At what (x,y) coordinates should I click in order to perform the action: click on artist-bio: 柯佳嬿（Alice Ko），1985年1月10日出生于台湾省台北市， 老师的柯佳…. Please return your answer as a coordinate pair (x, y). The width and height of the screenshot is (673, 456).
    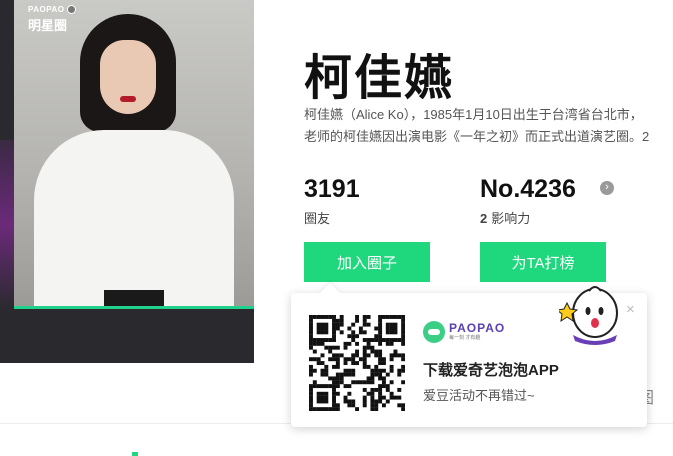
    Looking at the image, I should click on (488, 126).